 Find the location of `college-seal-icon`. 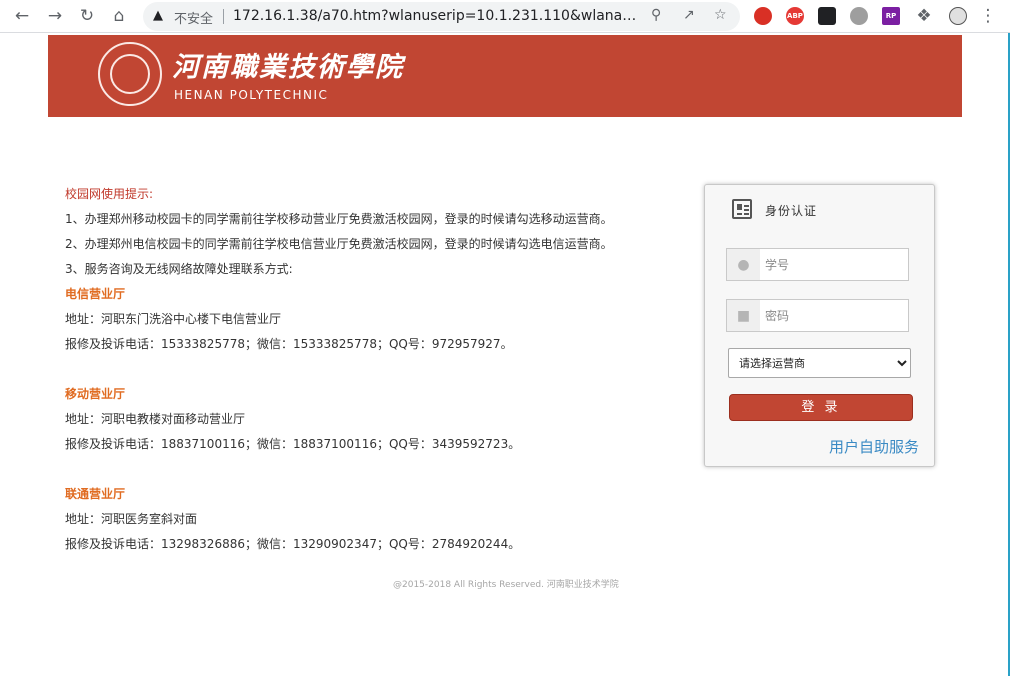

college-seal-icon is located at coordinates (130, 74).